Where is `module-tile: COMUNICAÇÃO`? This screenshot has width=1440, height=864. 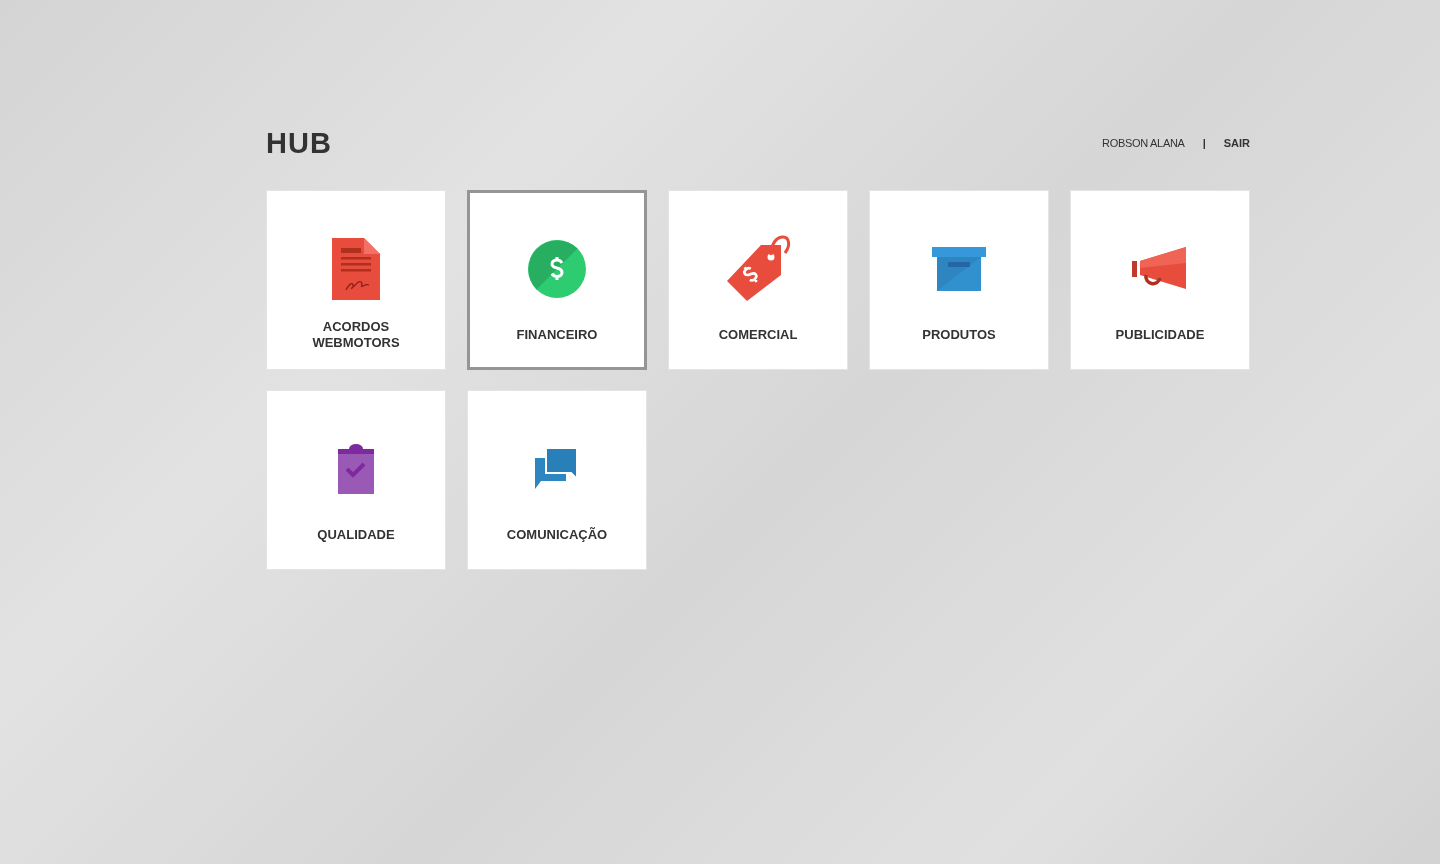
module-tile: COMUNICAÇÃO is located at coordinates (557, 480).